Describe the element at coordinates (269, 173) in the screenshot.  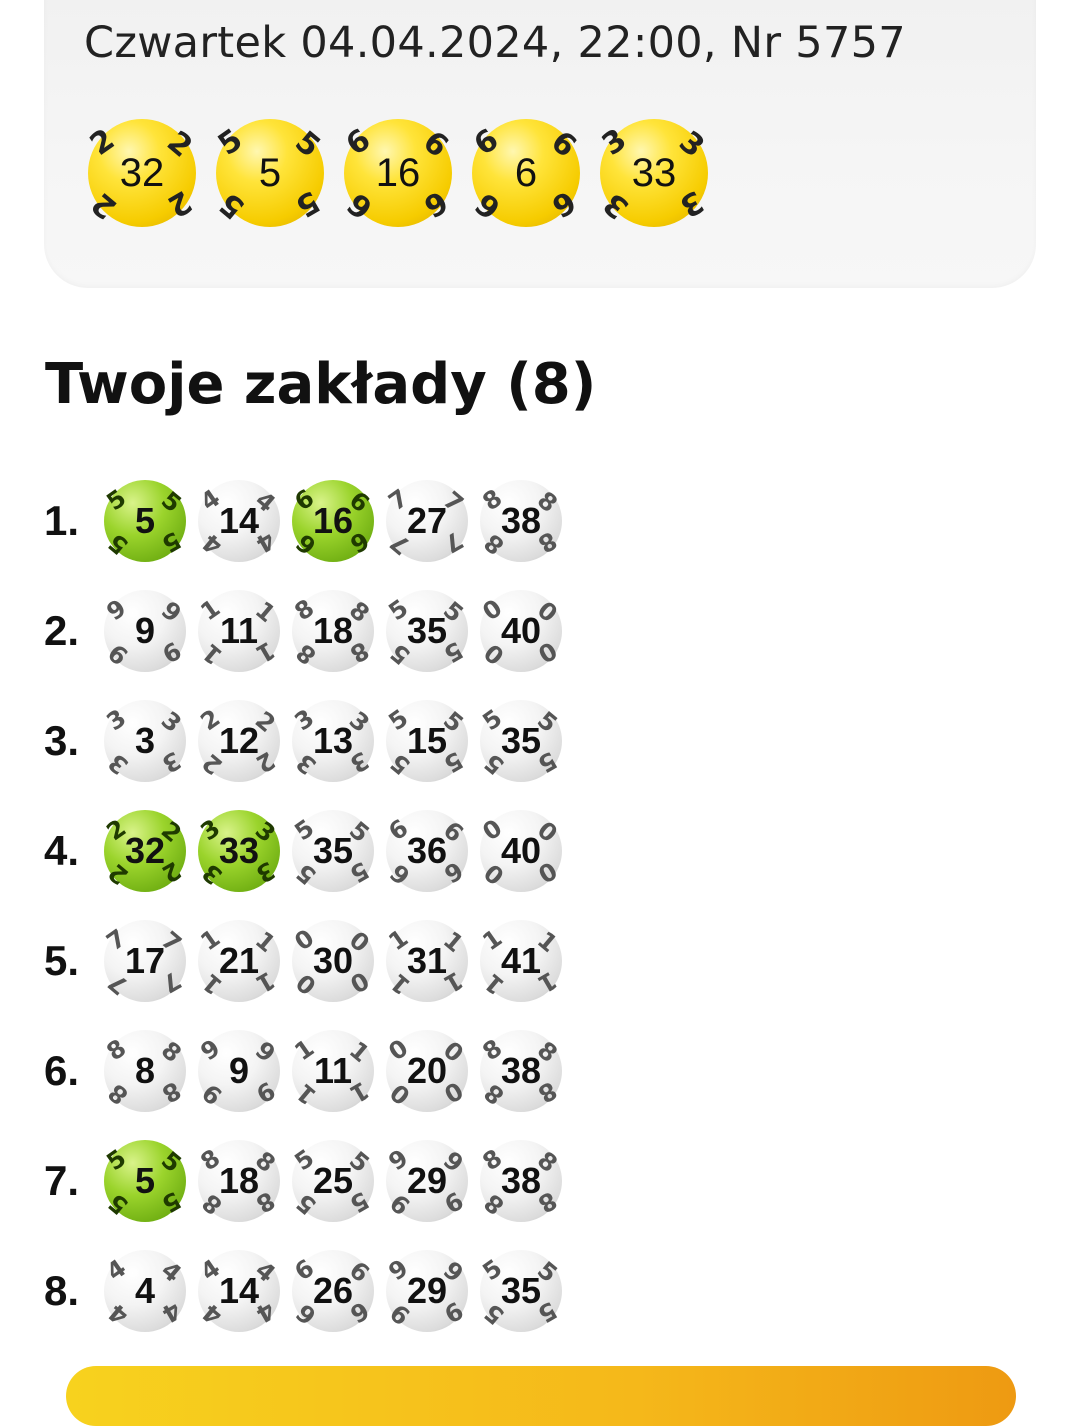
I see `drawn-ball: 55555` at that location.